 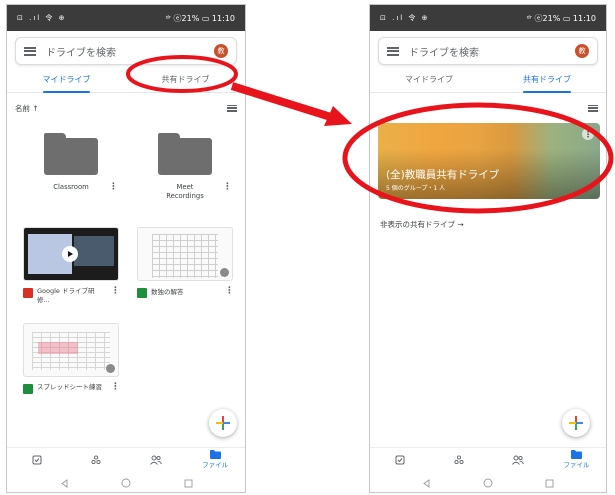 I want to click on annotation-arrow-line, so click(x=283, y=102).